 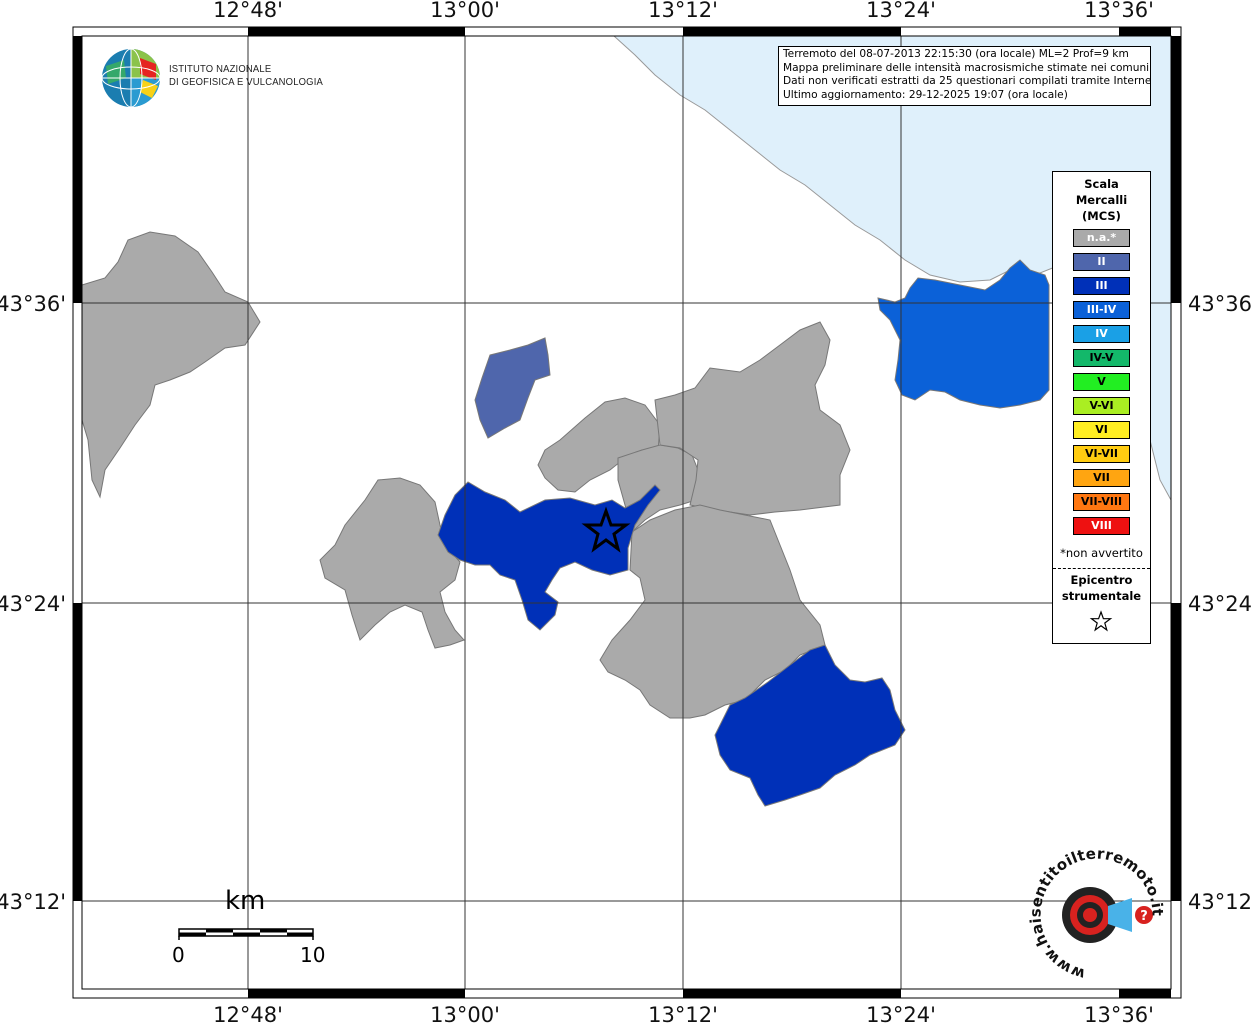 What do you see at coordinates (178, 955) in the screenshot?
I see `scale-start-label: 0` at bounding box center [178, 955].